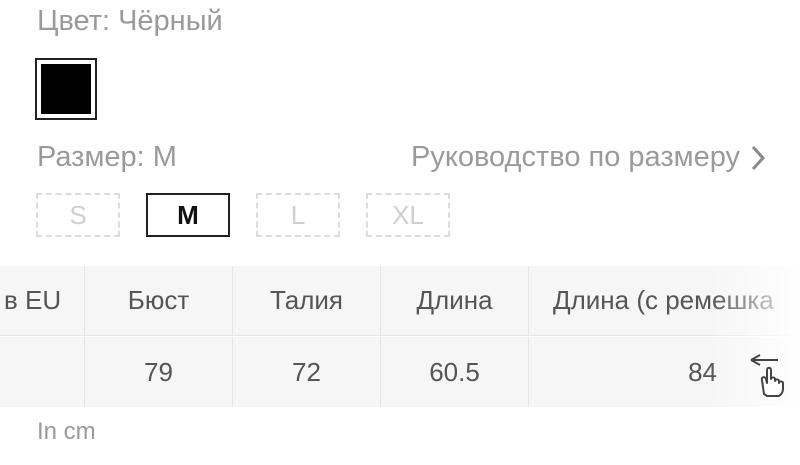  I want to click on table-cell: 79, so click(159, 372).